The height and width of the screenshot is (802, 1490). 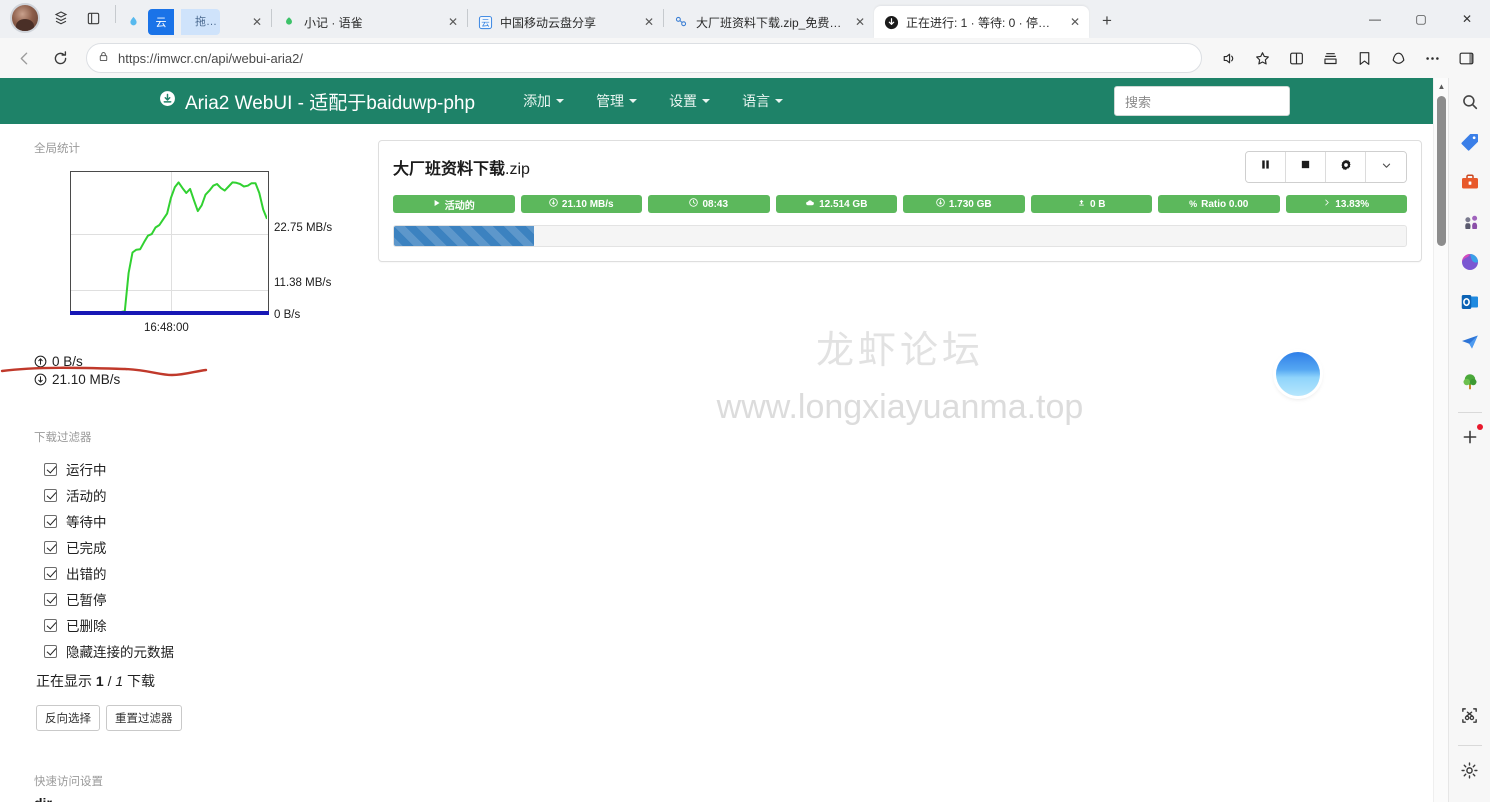 I want to click on filter-row-error: 出错的, so click(x=188, y=573).